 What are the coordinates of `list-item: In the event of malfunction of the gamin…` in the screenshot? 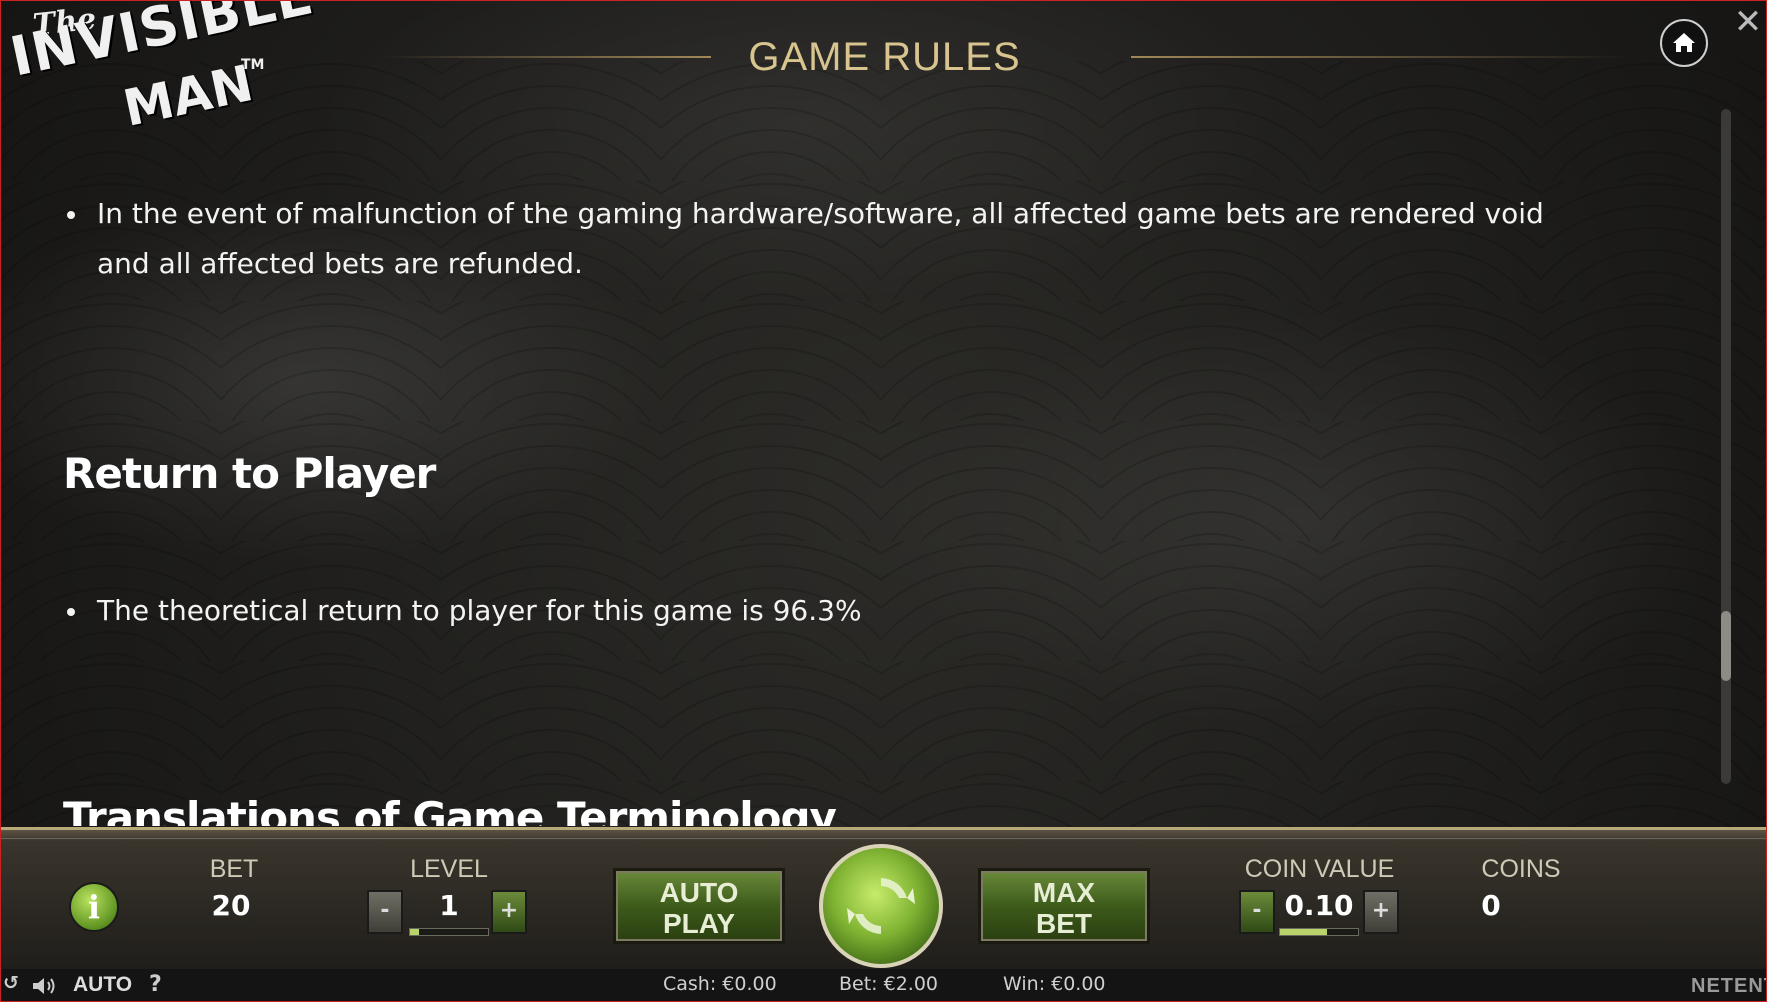 It's located at (823, 239).